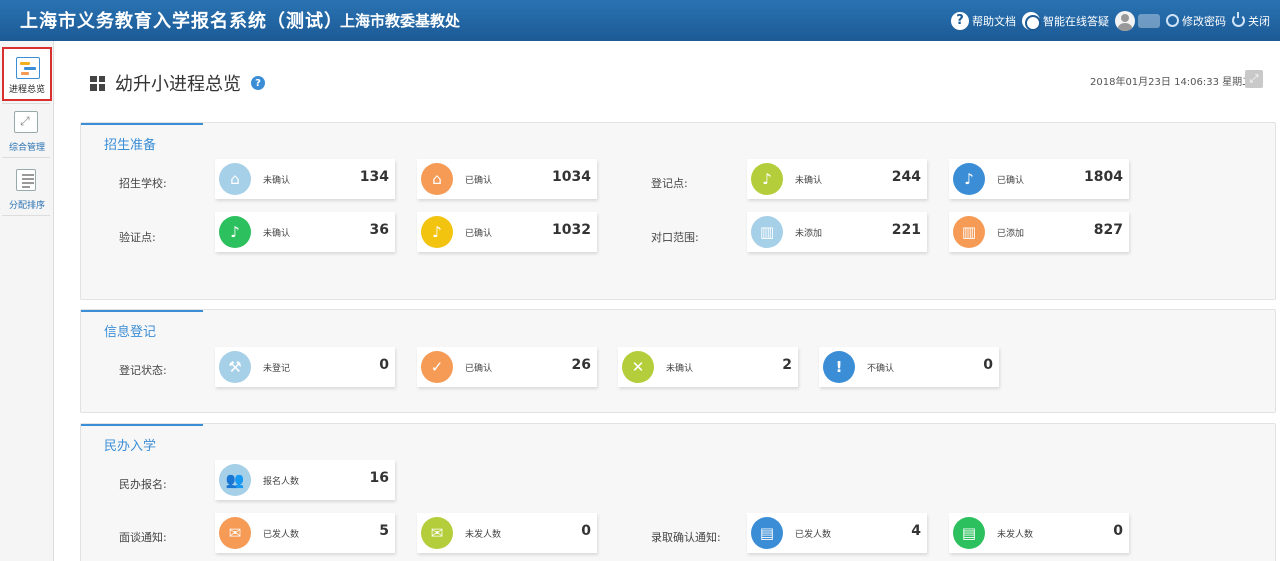 Image resolution: width=1280 pixels, height=561 pixels. Describe the element at coordinates (1110, 20) in the screenshot. I see `top-actions: ? 帮助文档 智能在线答疑 修改密码 关闭` at that location.